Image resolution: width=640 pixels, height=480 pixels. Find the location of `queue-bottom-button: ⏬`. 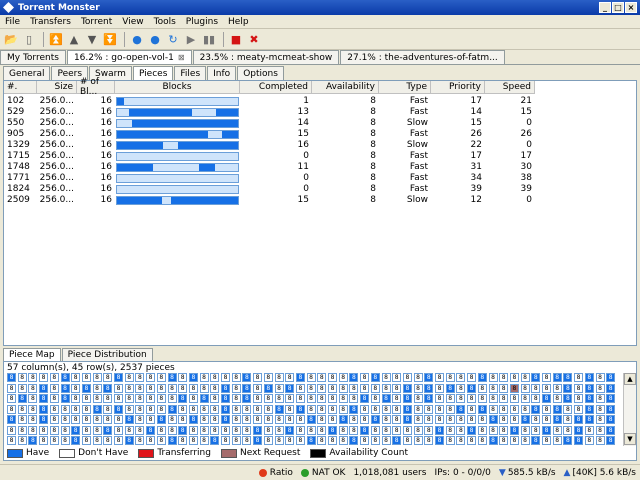

queue-bottom-button: ⏬ is located at coordinates (110, 40).